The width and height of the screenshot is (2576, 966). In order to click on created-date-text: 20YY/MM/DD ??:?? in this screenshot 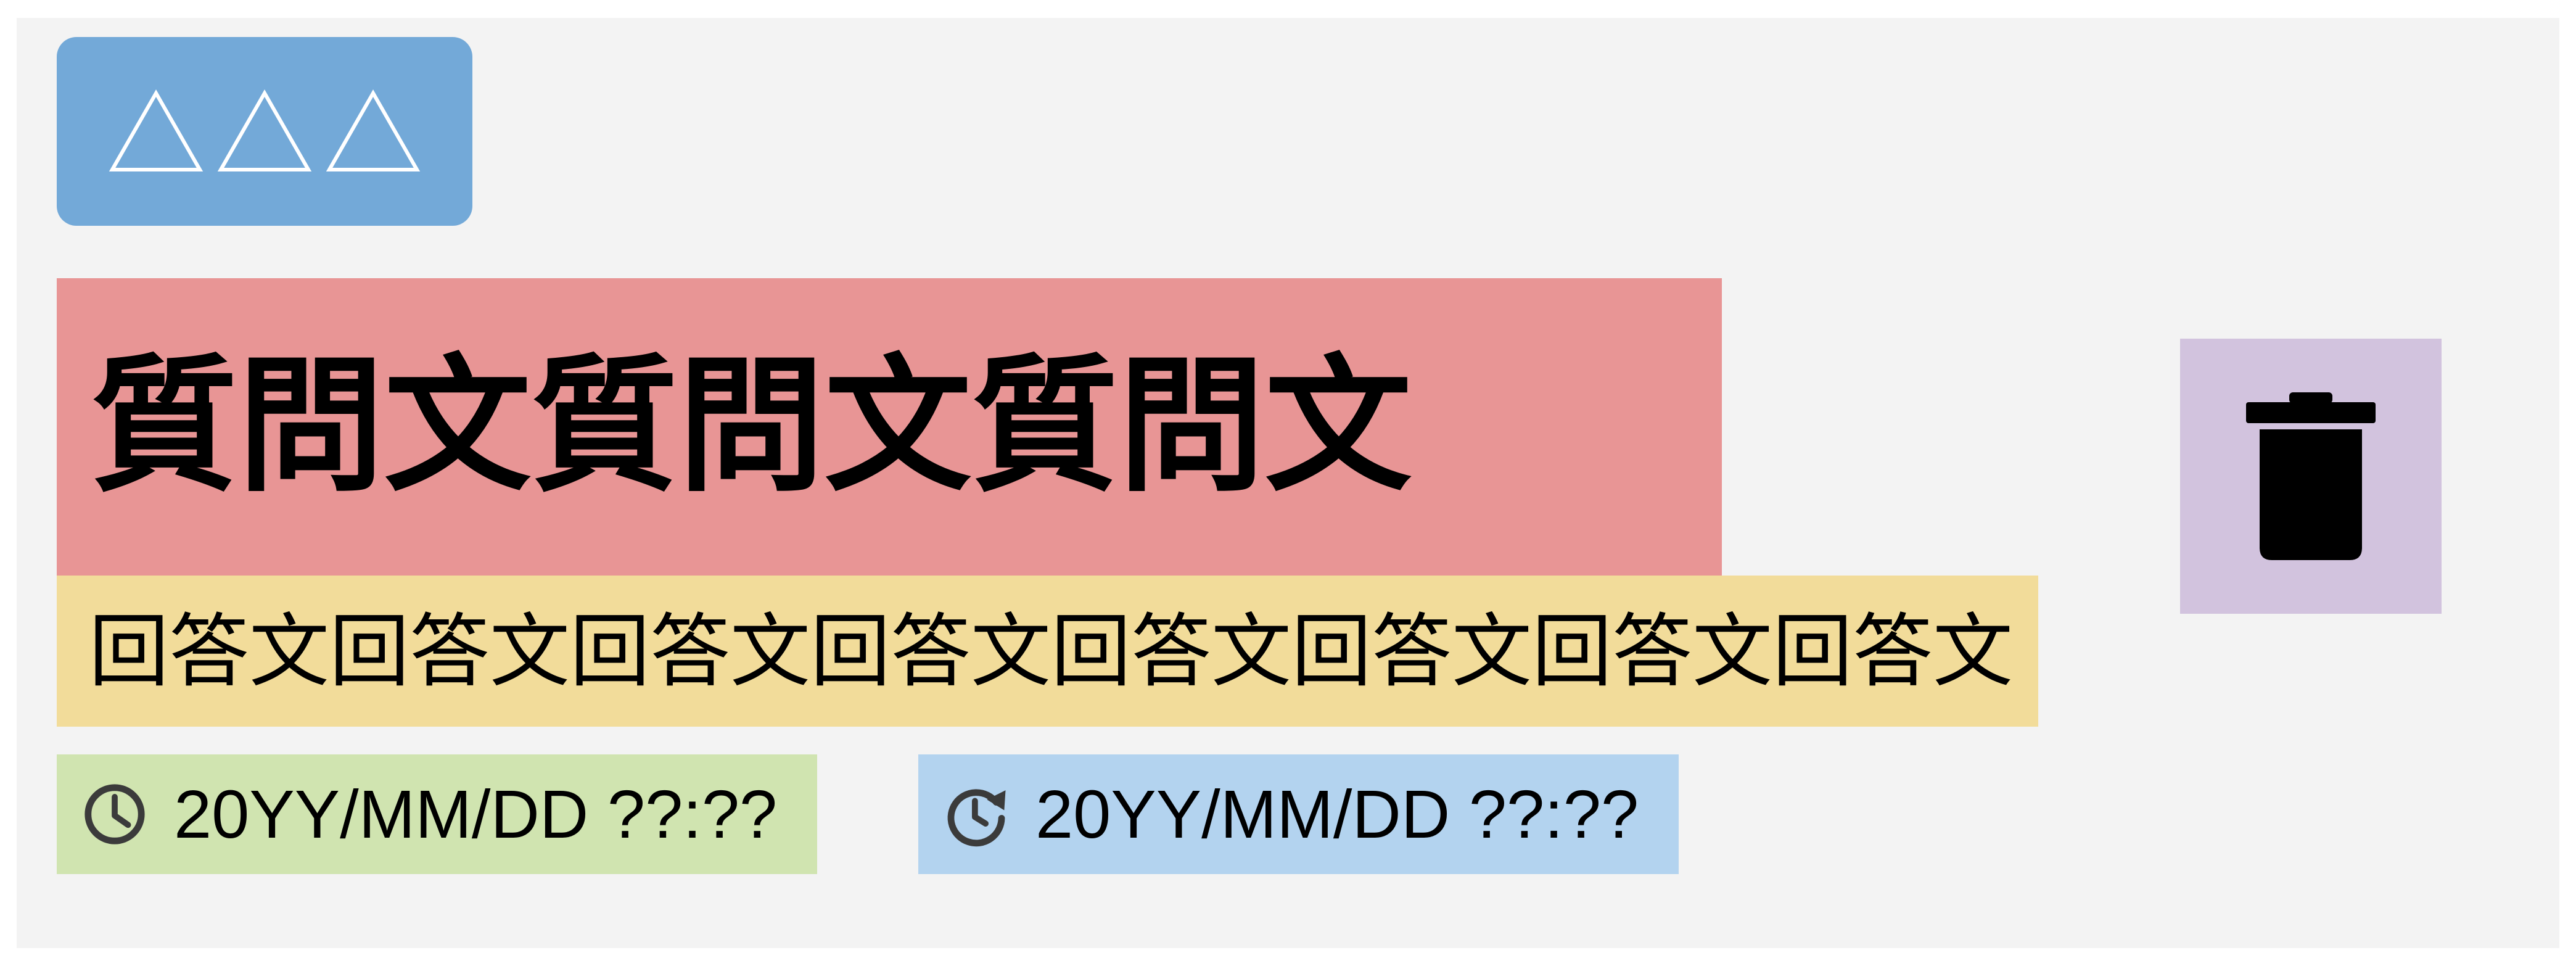, I will do `click(476, 814)`.